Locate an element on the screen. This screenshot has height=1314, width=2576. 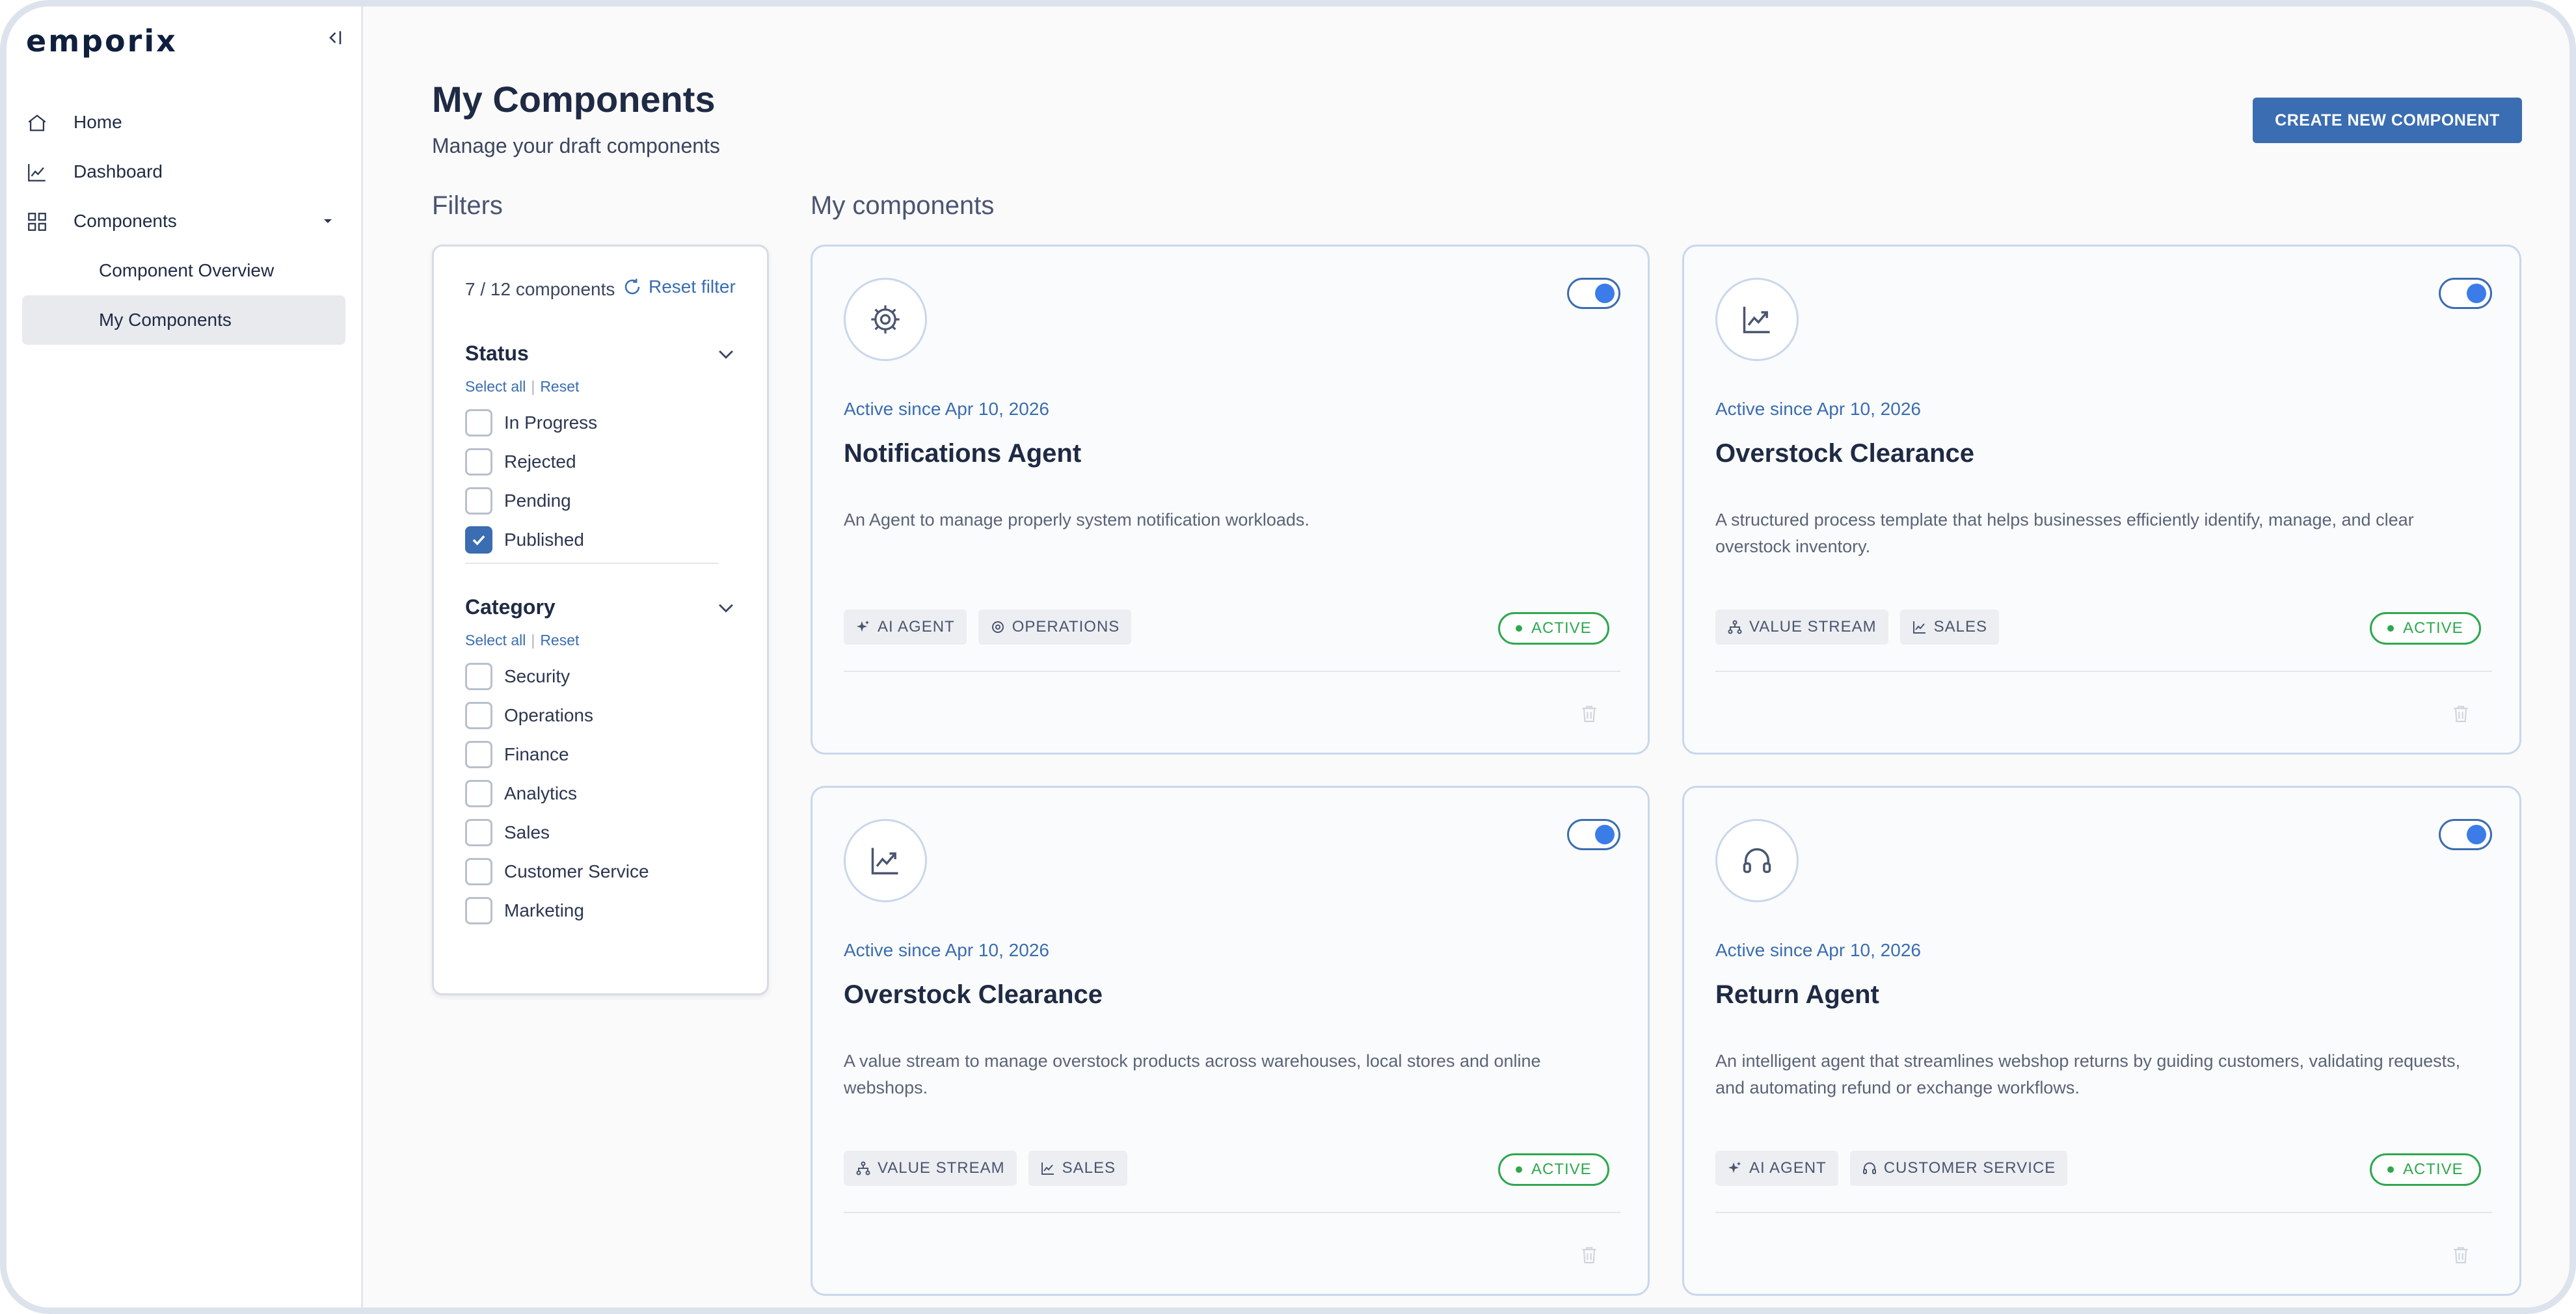
component-tags: VALUE STREAM SALES is located at coordinates (985, 1168).